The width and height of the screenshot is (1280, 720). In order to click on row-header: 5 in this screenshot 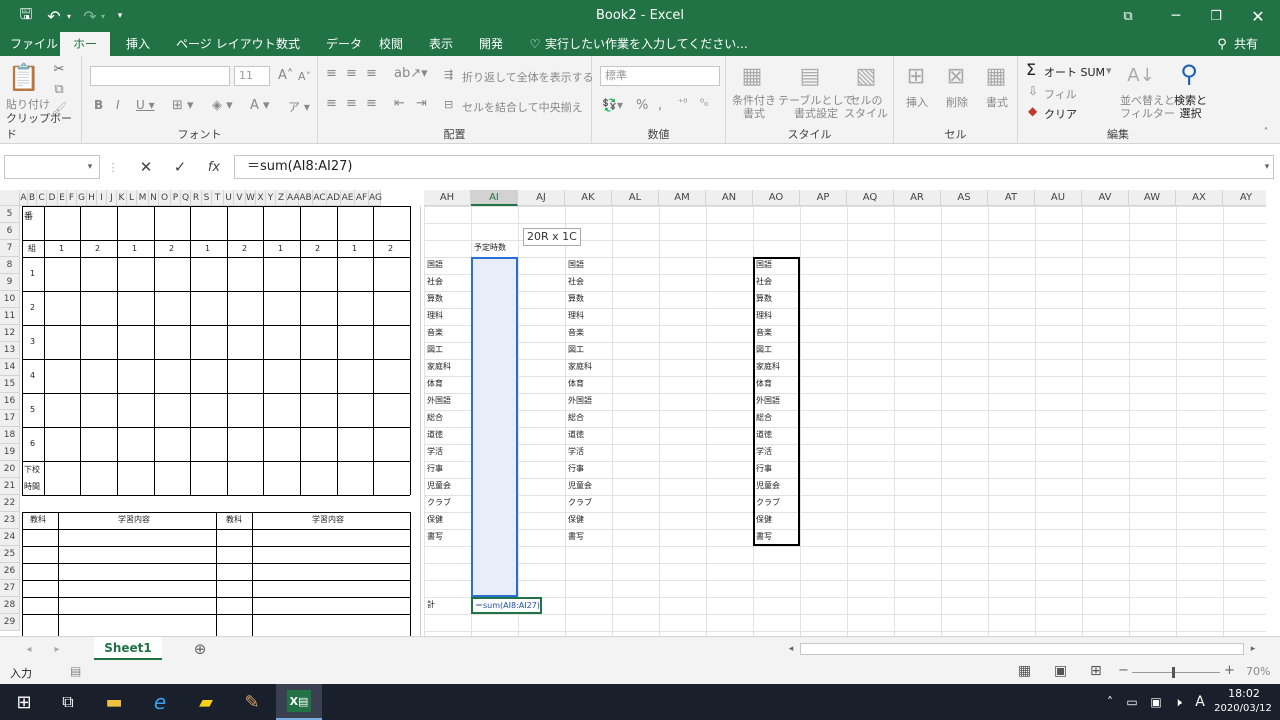, I will do `click(10, 214)`.